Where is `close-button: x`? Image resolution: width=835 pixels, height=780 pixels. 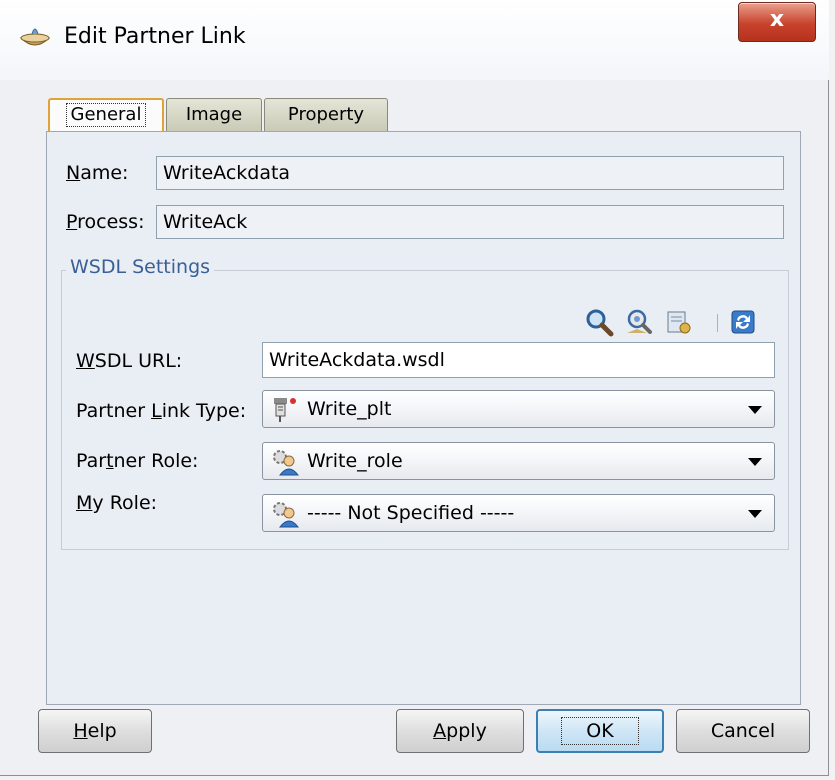 close-button: x is located at coordinates (777, 22).